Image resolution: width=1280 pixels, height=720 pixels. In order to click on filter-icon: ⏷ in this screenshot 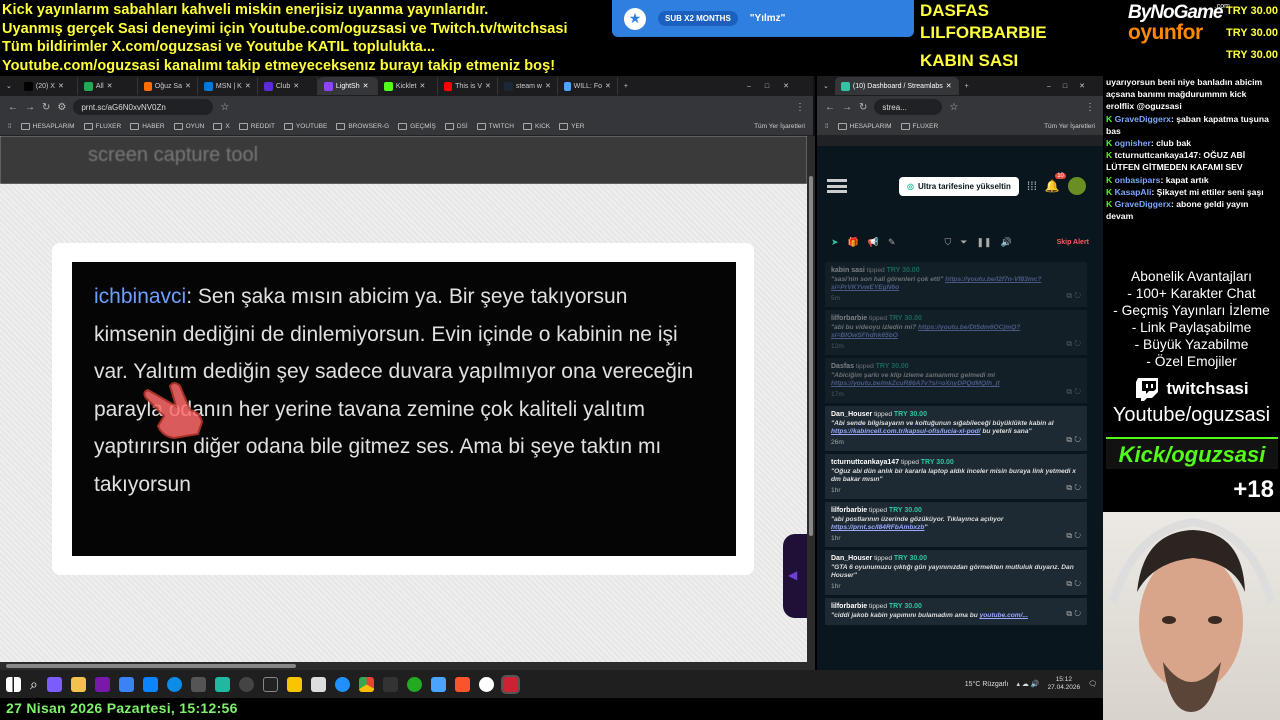, I will do `click(963, 242)`.